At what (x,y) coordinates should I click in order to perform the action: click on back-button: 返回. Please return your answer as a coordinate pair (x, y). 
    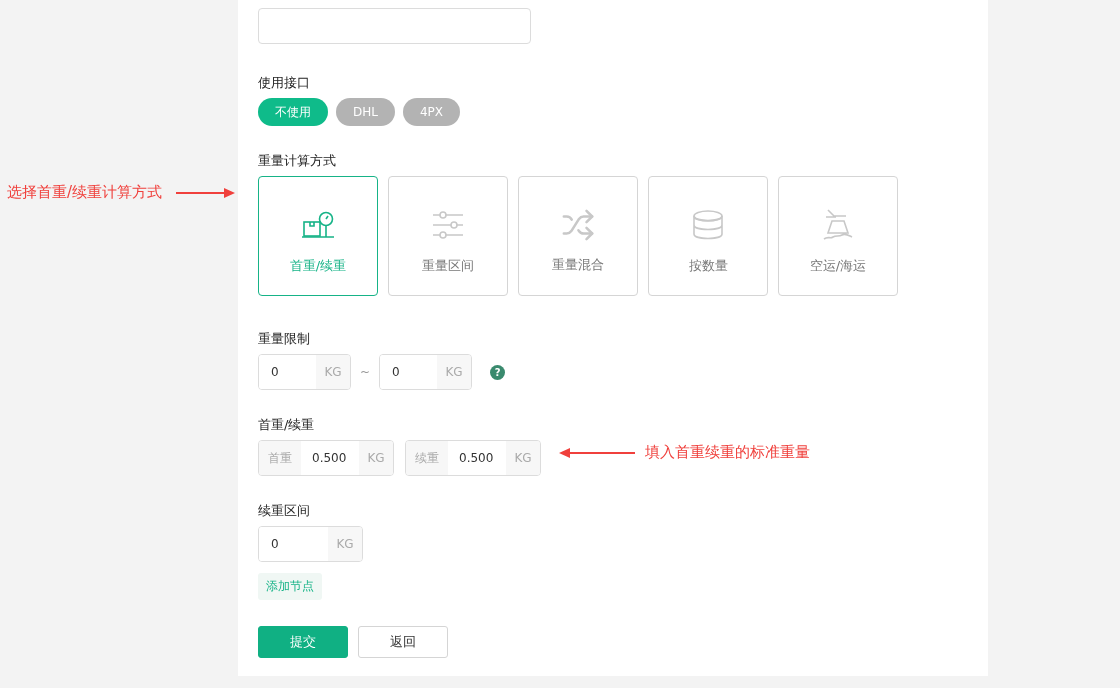
    Looking at the image, I should click on (403, 642).